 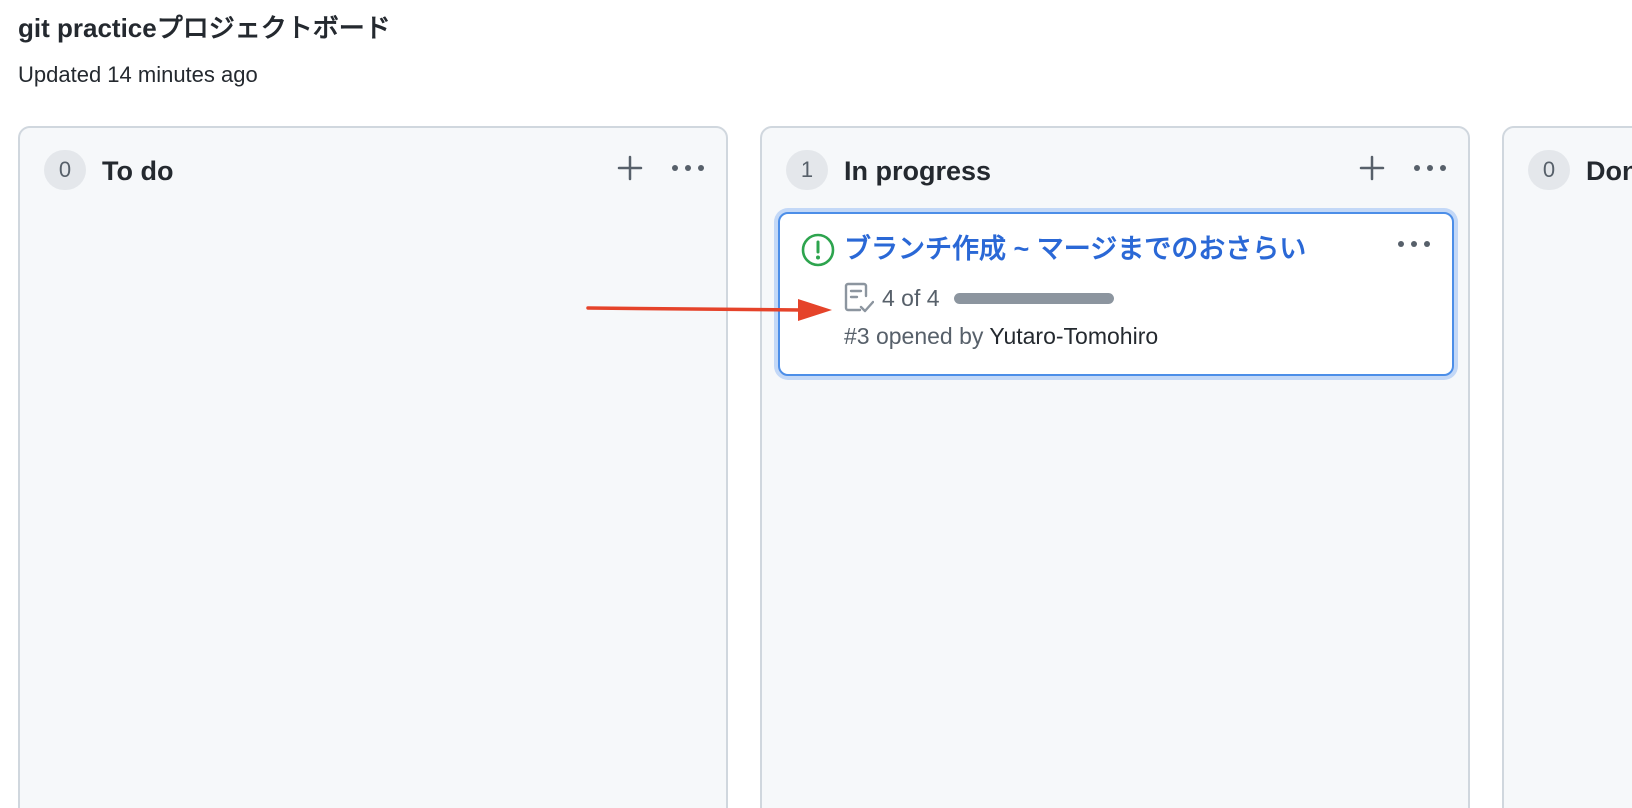 I want to click on checklist-icon, so click(x=859, y=297).